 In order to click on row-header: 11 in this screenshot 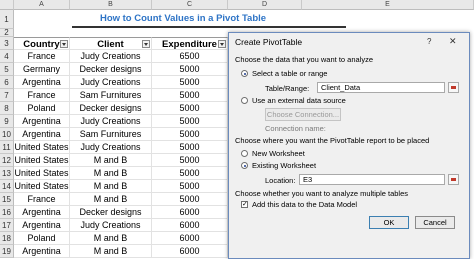, I will do `click(7, 147)`.